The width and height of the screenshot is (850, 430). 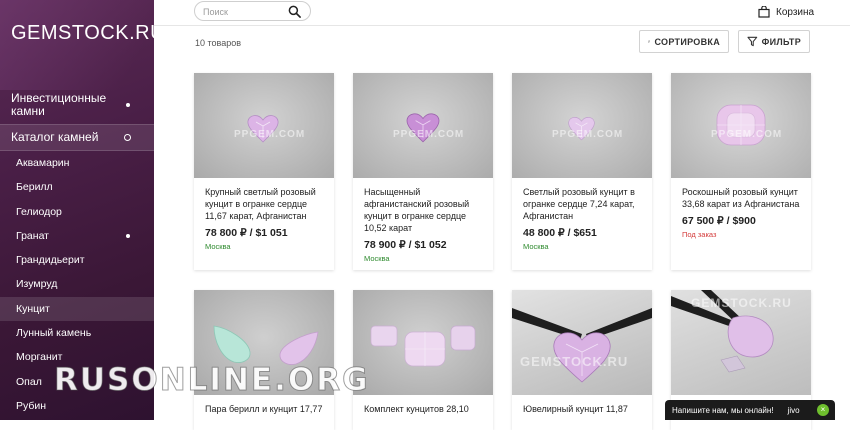 I want to click on beryl-pear-gem-image, so click(x=232, y=344).